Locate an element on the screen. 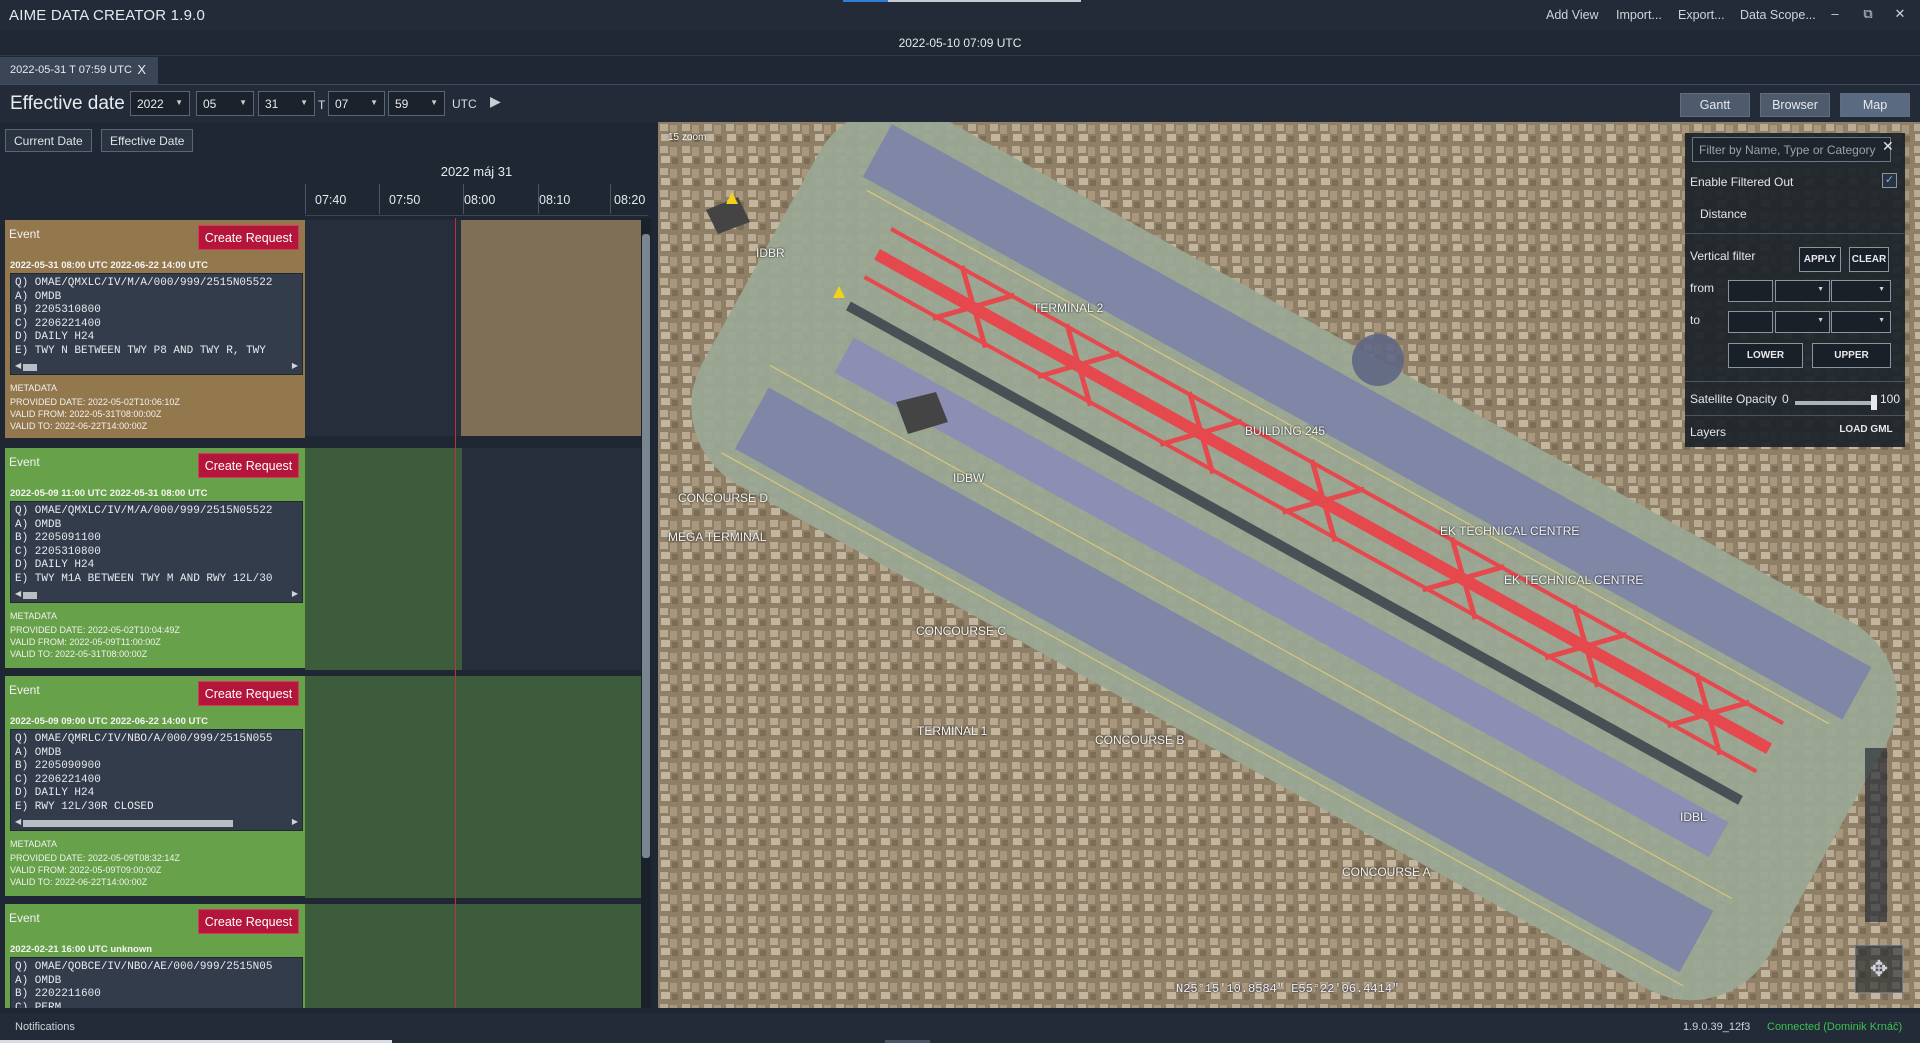  month-value: 05 is located at coordinates (210, 104).